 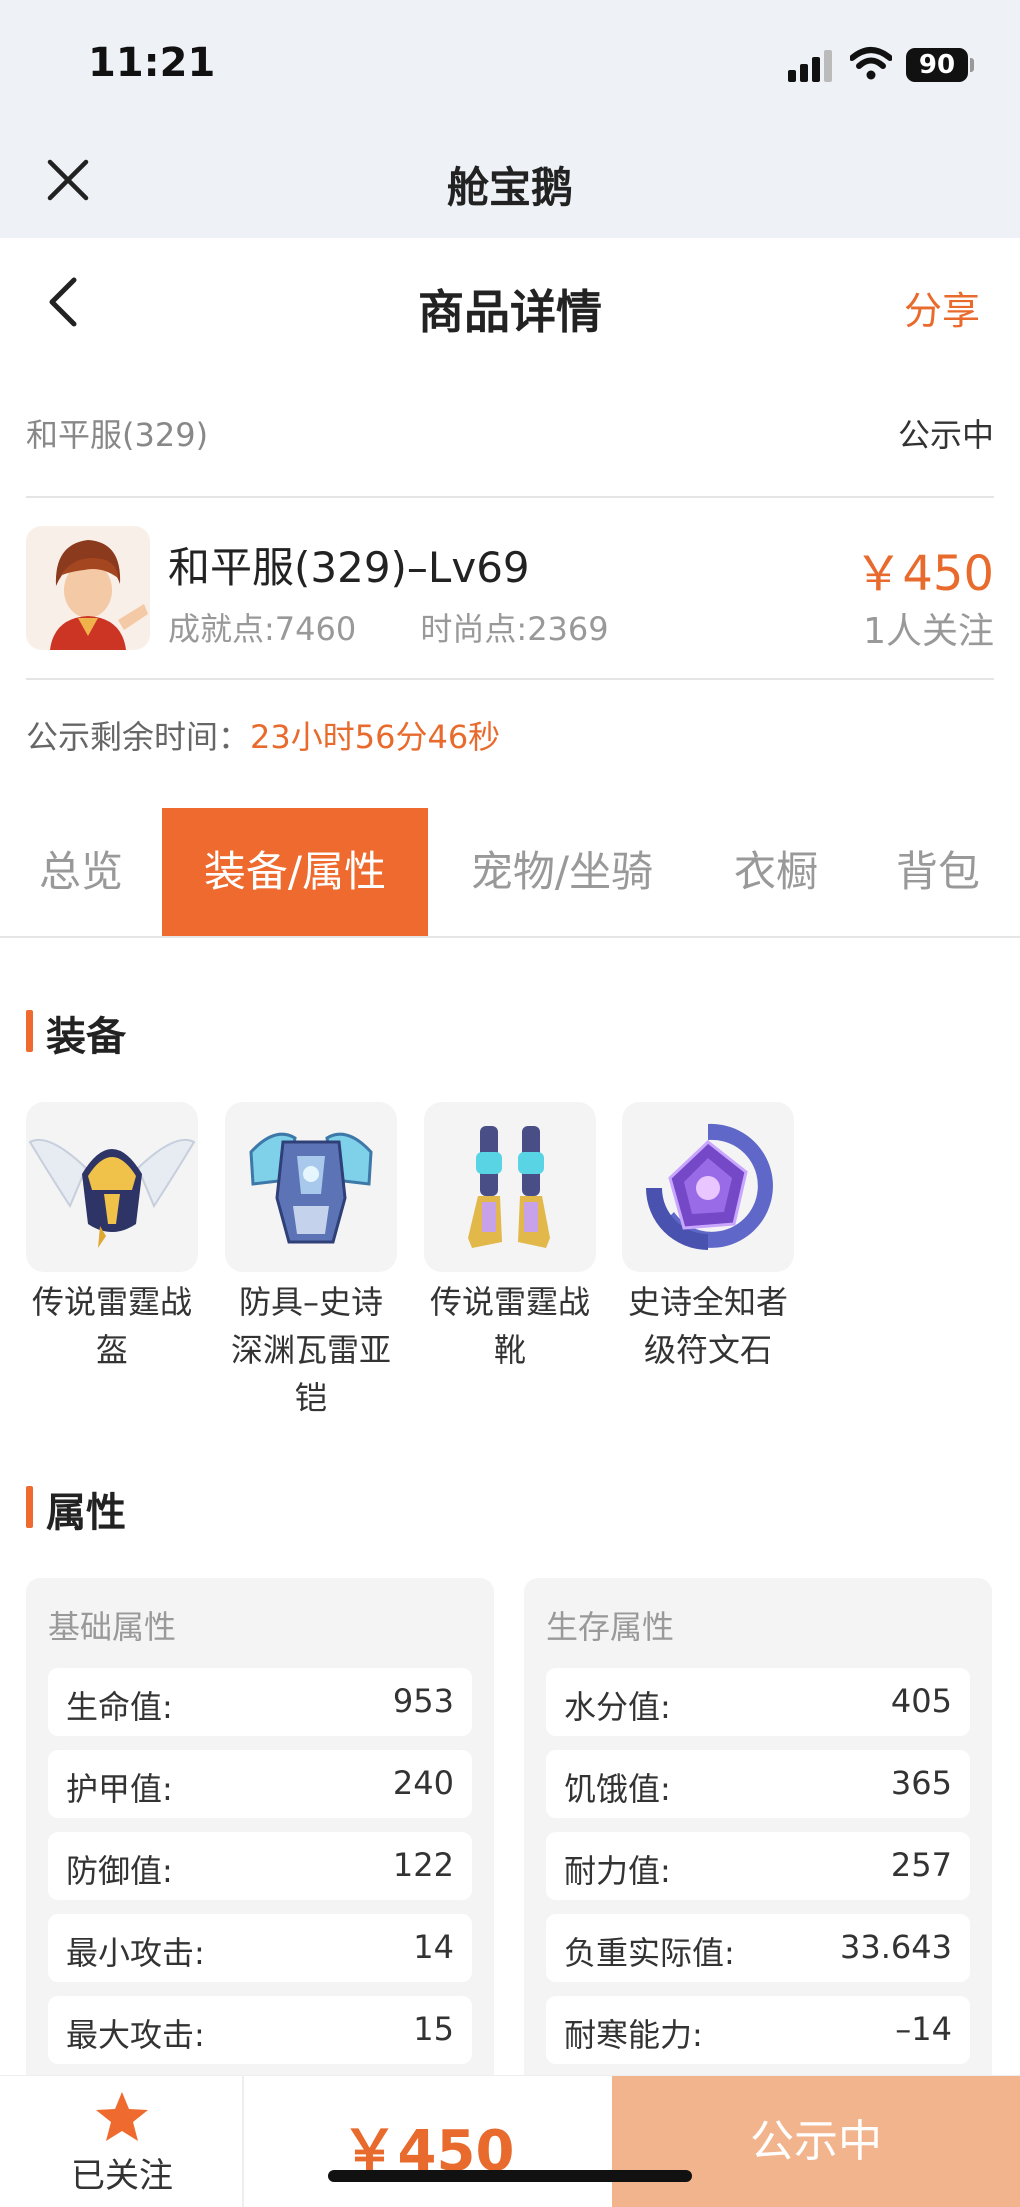 What do you see at coordinates (260, 1948) in the screenshot?
I see `attribute-row: 最小攻击: 14` at bounding box center [260, 1948].